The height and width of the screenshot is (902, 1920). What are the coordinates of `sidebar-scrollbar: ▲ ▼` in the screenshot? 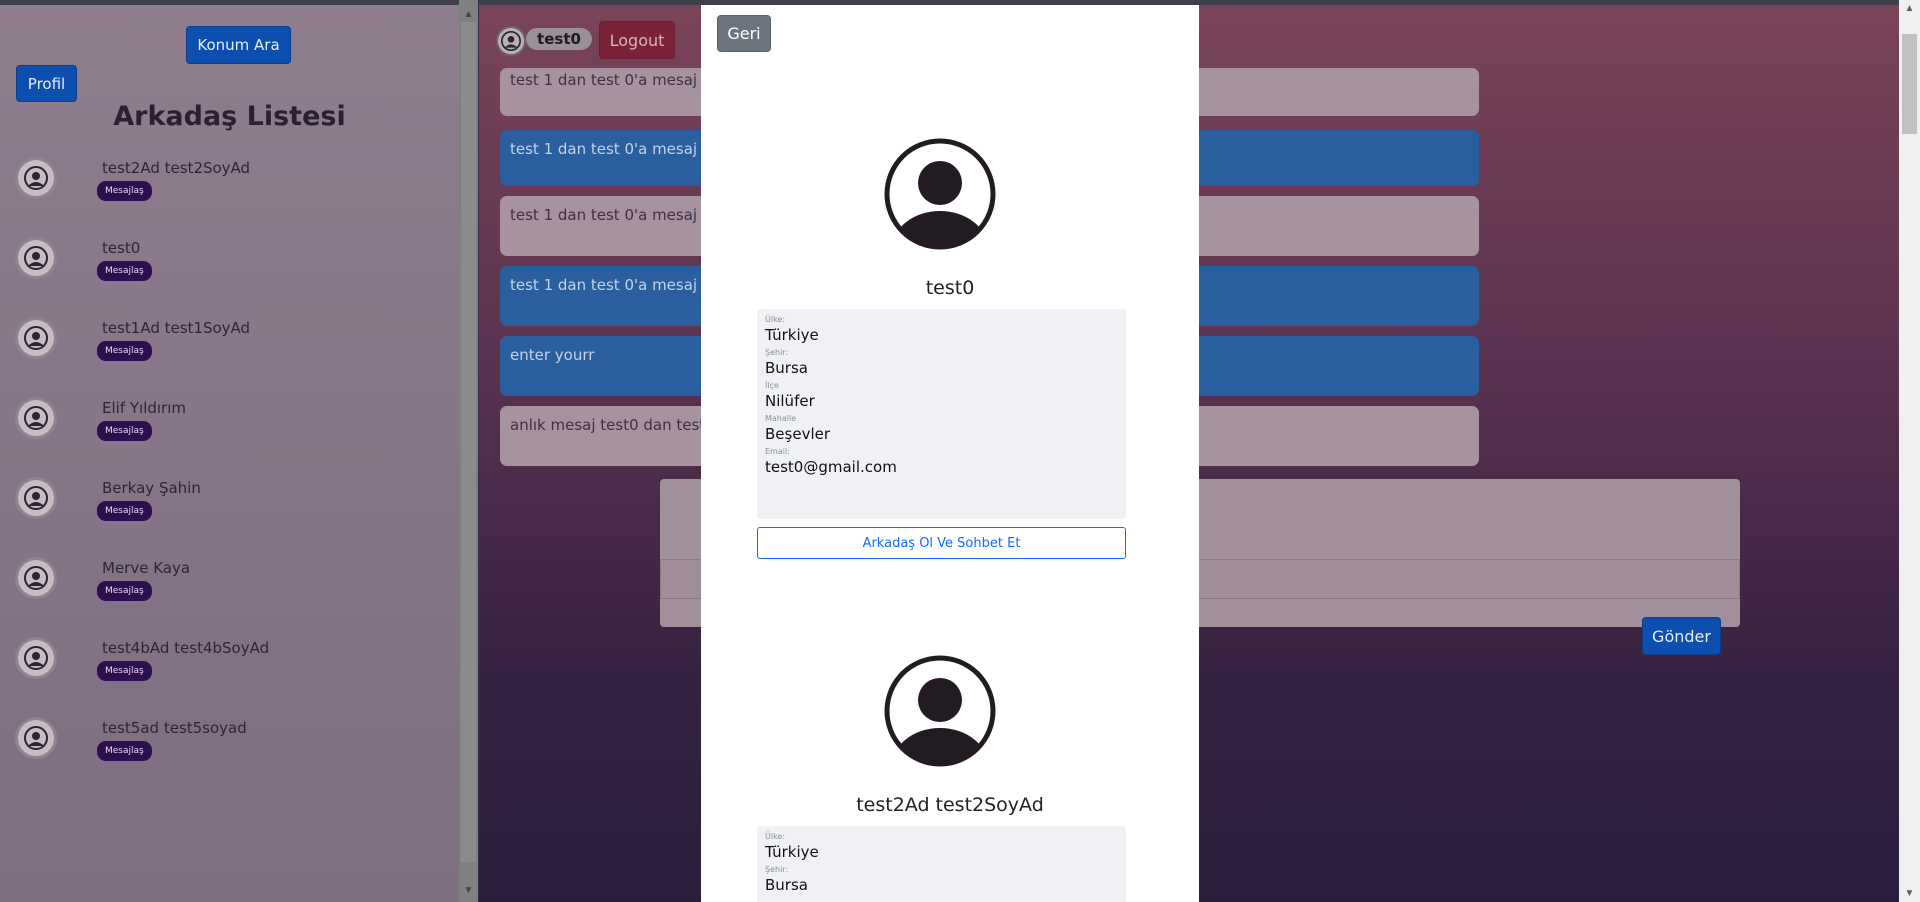 It's located at (468, 451).